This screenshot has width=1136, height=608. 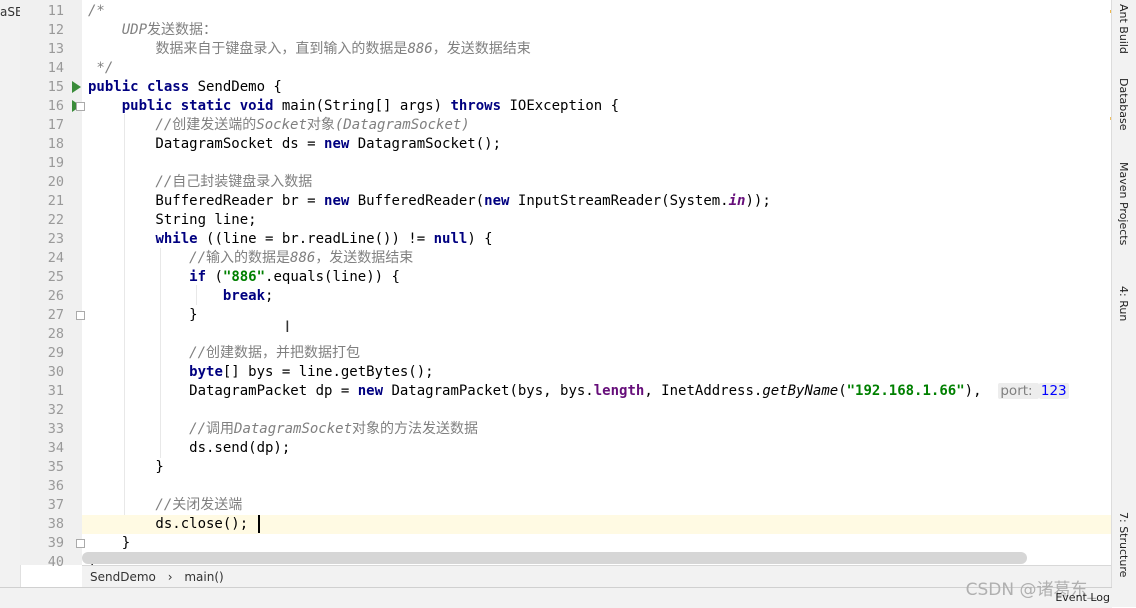 I want to click on ant-build-tab: Ant Build, so click(x=1123, y=29).